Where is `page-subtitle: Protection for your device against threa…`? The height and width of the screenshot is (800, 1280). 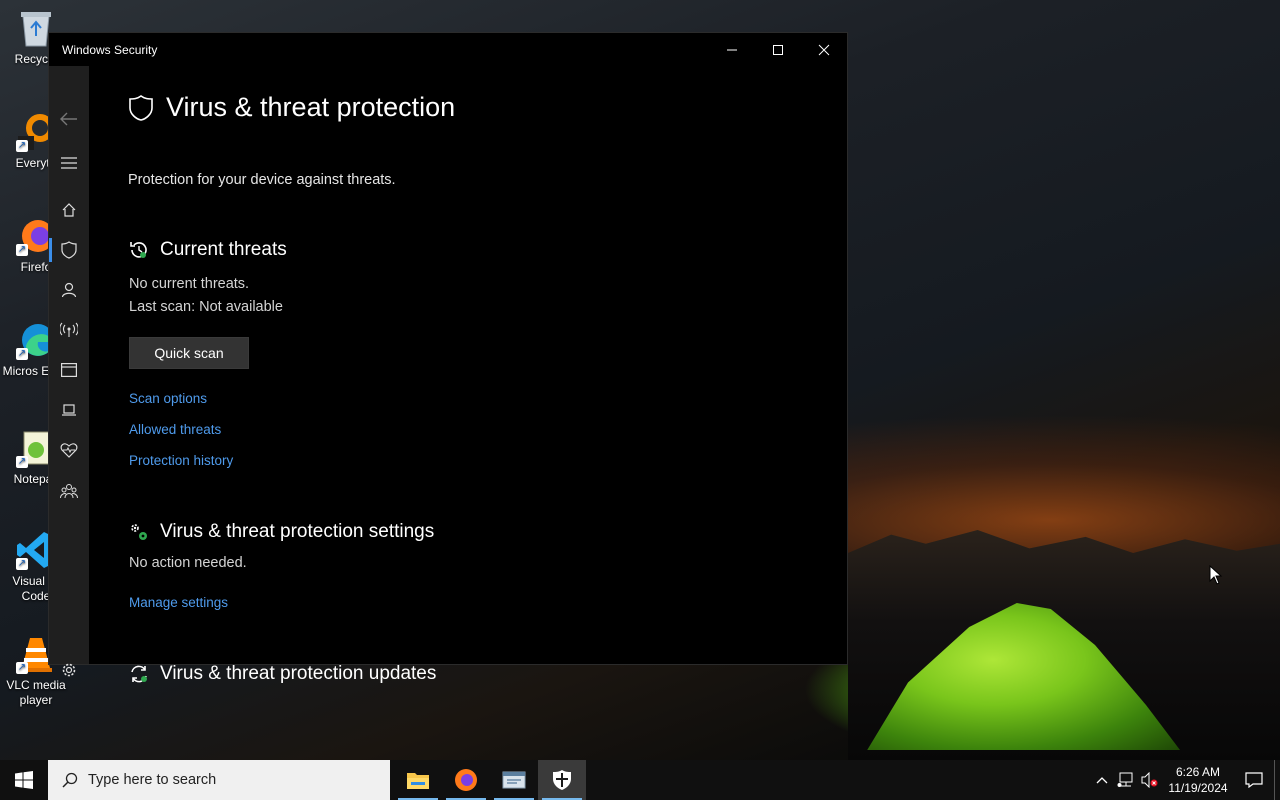 page-subtitle: Protection for your device against threa… is located at coordinates (262, 180).